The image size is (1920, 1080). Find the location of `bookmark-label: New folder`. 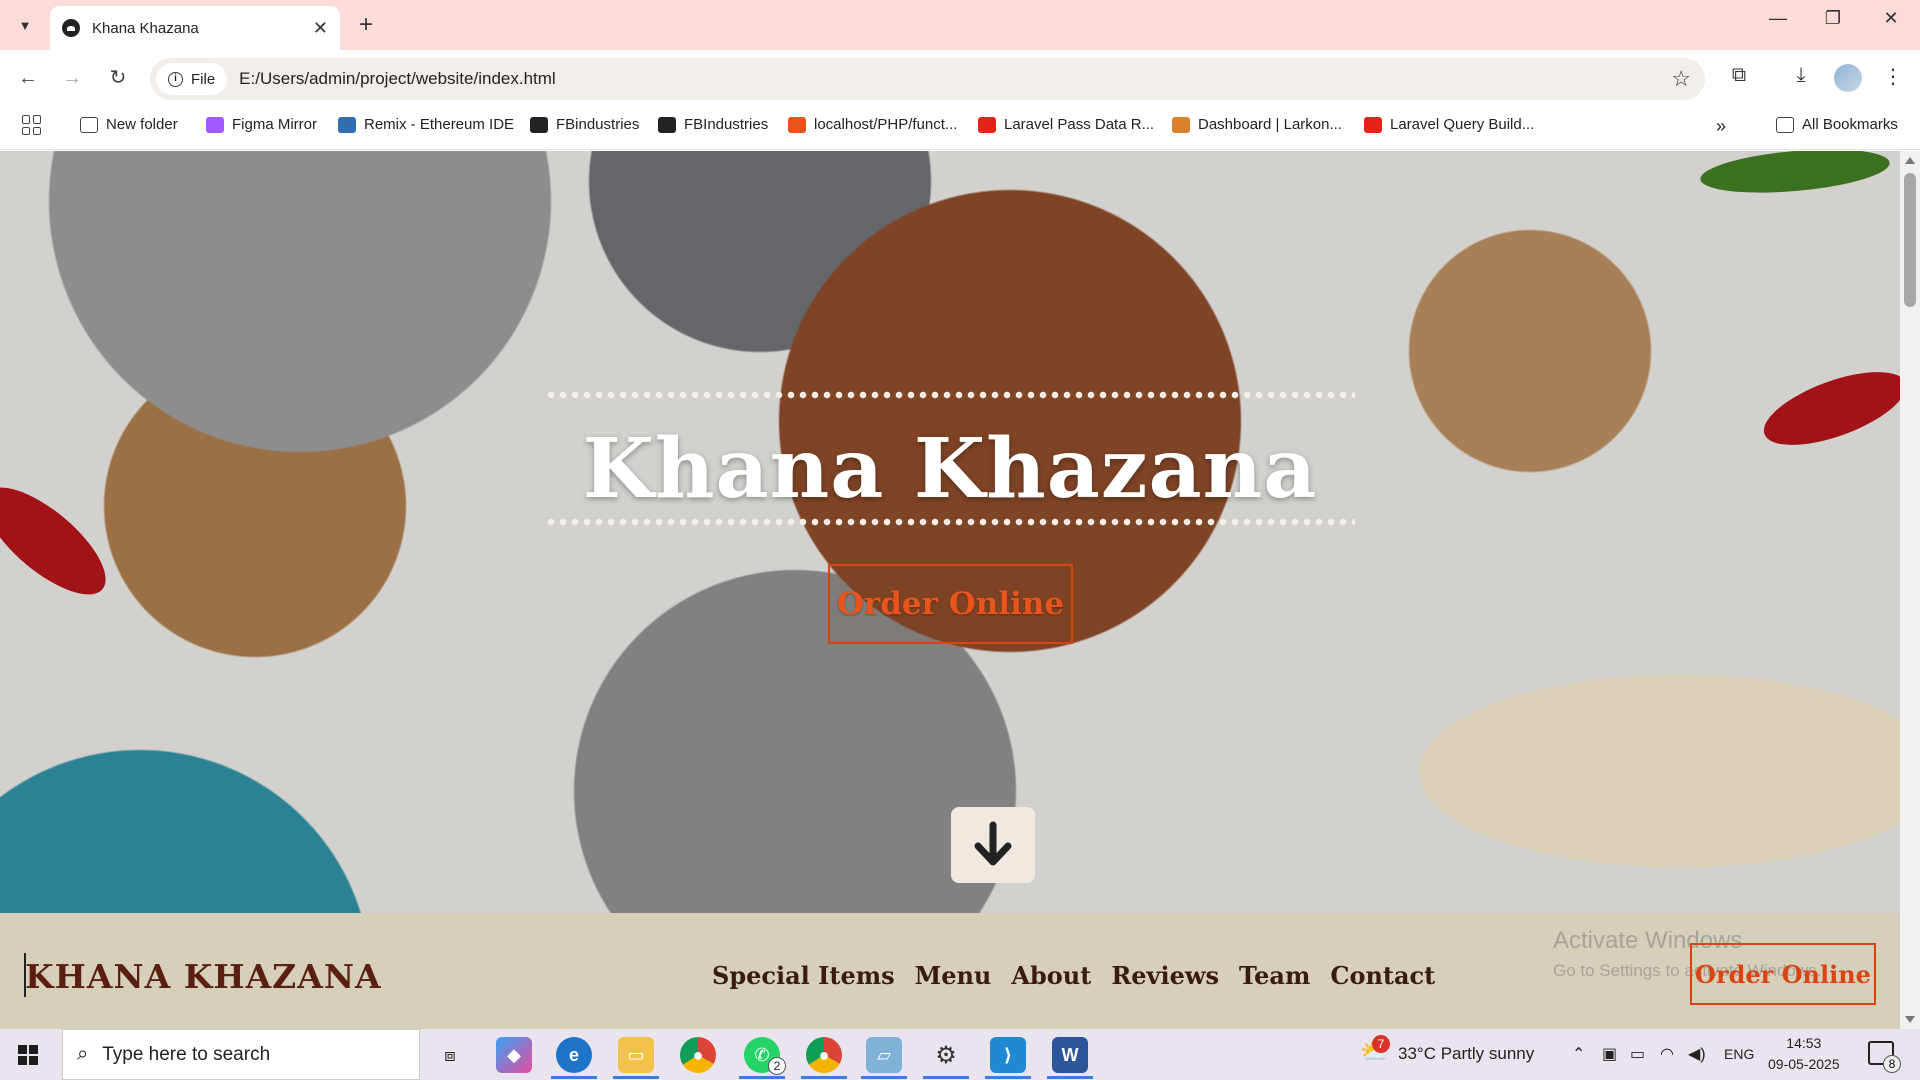

bookmark-label: New folder is located at coordinates (142, 124).